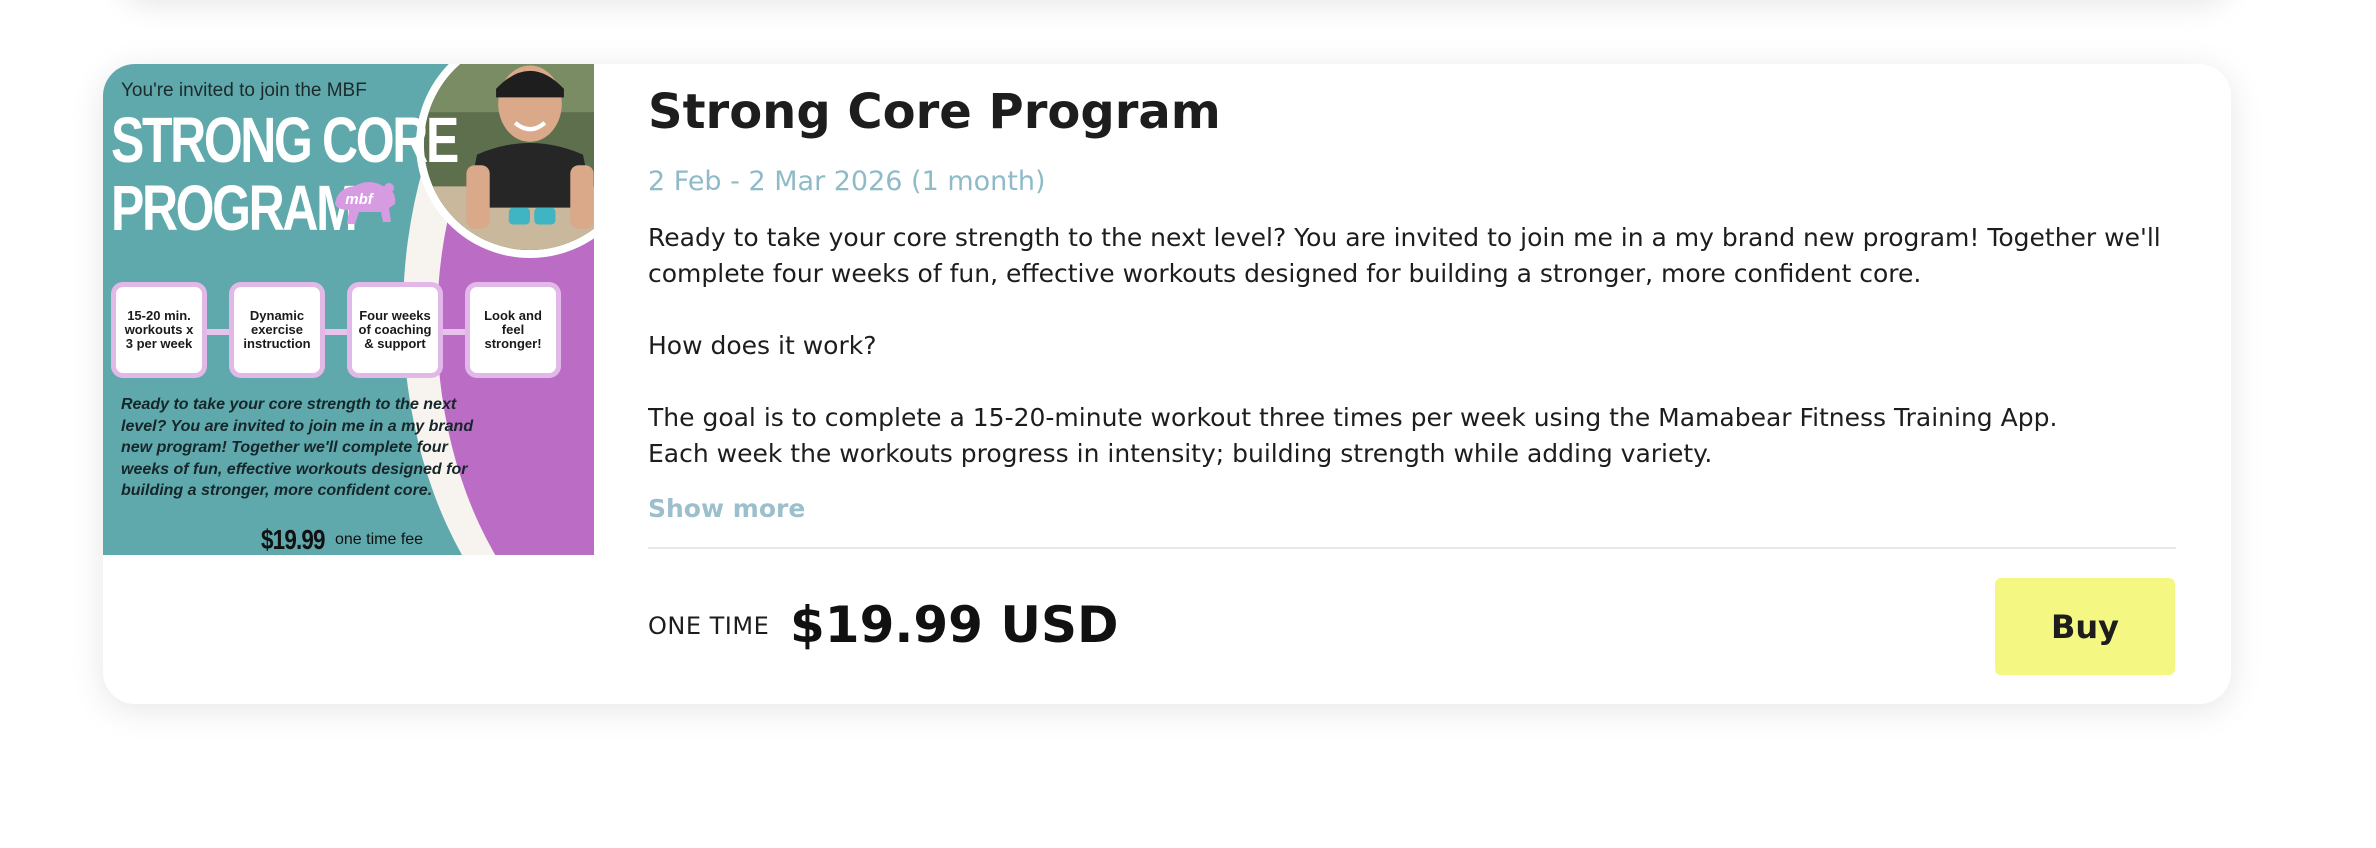 The height and width of the screenshot is (848, 2376). Describe the element at coordinates (395, 330) in the screenshot. I see `promo-feature-3: Four weeks of coaching & support` at that location.